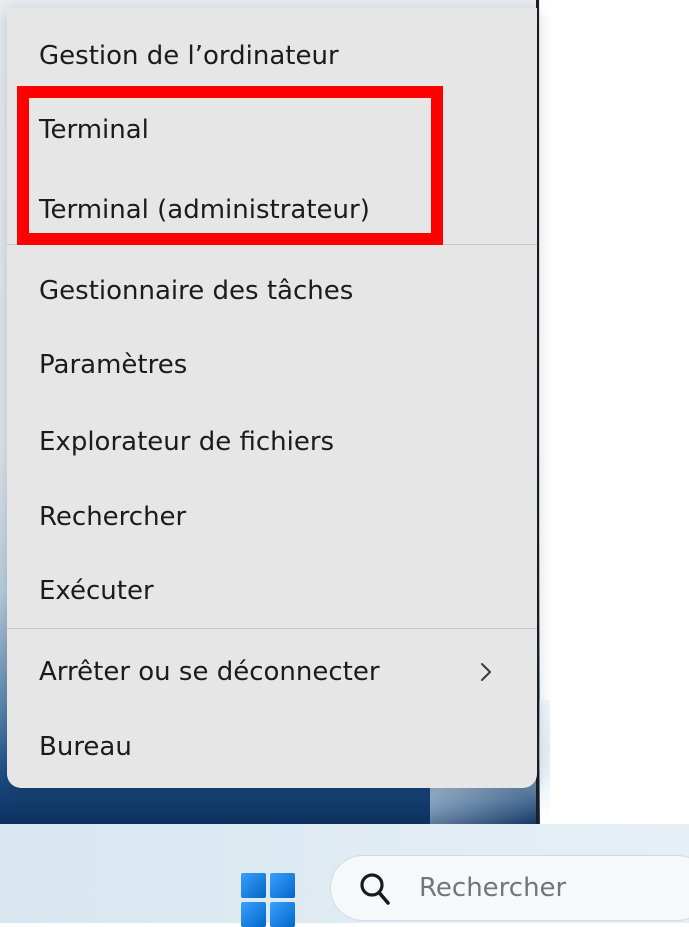  I want to click on menu-item-label: Gestionnaire des tâches, so click(196, 291).